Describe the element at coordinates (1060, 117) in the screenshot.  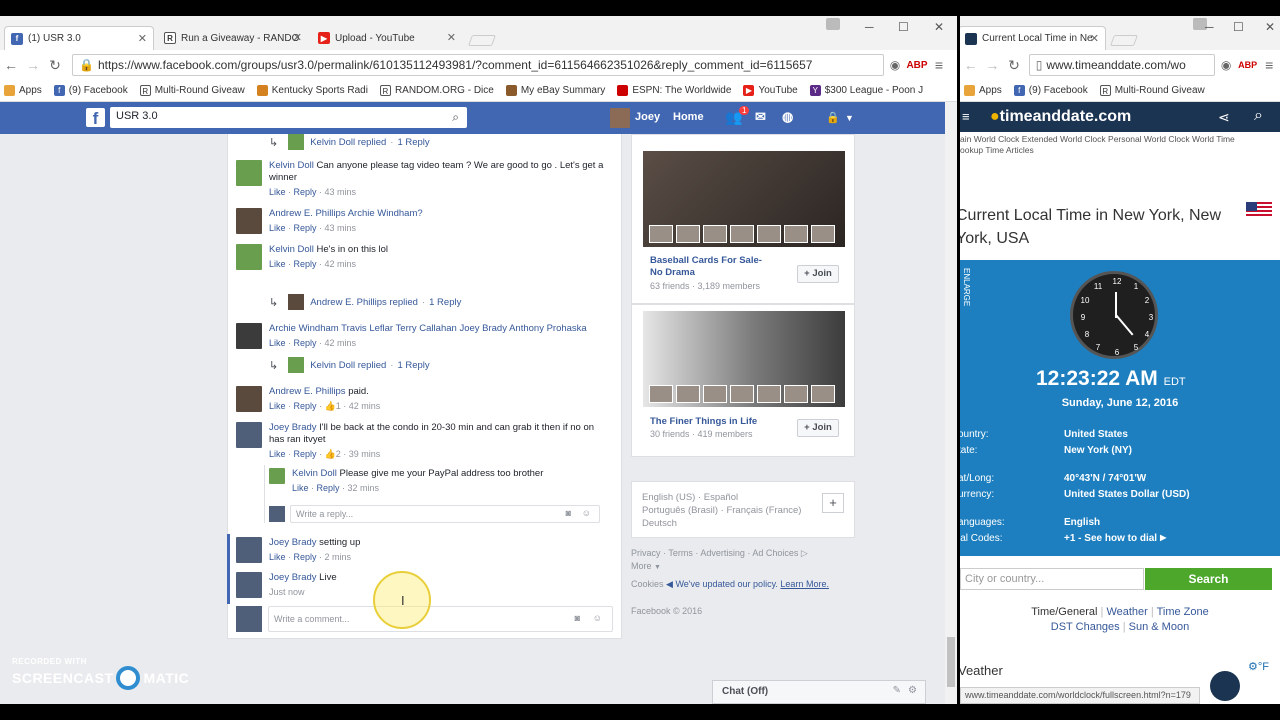
I see `timeanddate-logo: ●timeanddate.com` at that location.